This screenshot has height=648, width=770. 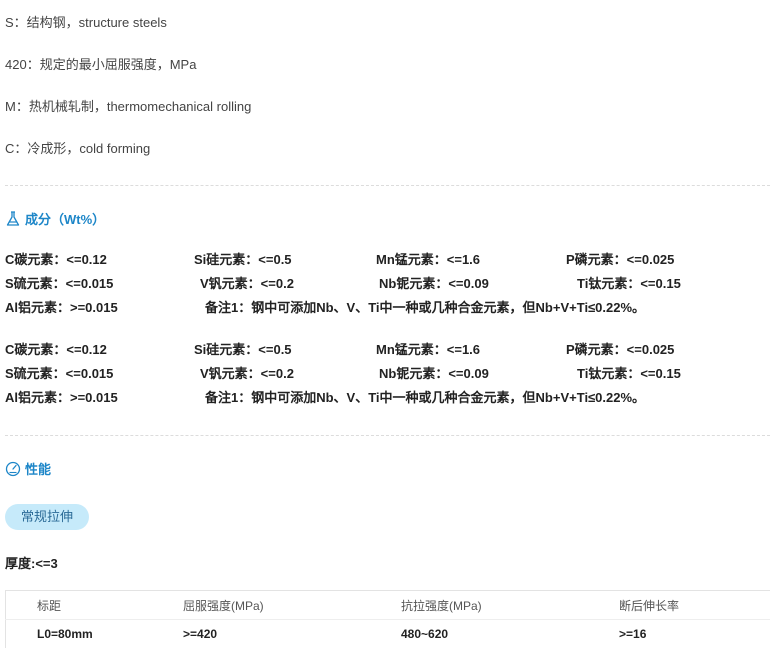 I want to click on cell-yield-strength: >=420, so click(x=292, y=634).